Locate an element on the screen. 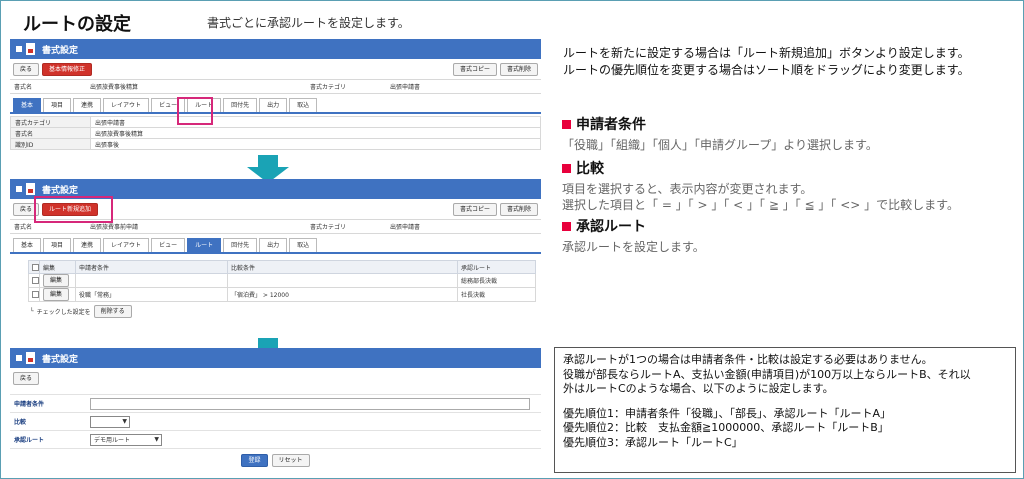 The image size is (1024, 479). note-spacer is located at coordinates (785, 402).